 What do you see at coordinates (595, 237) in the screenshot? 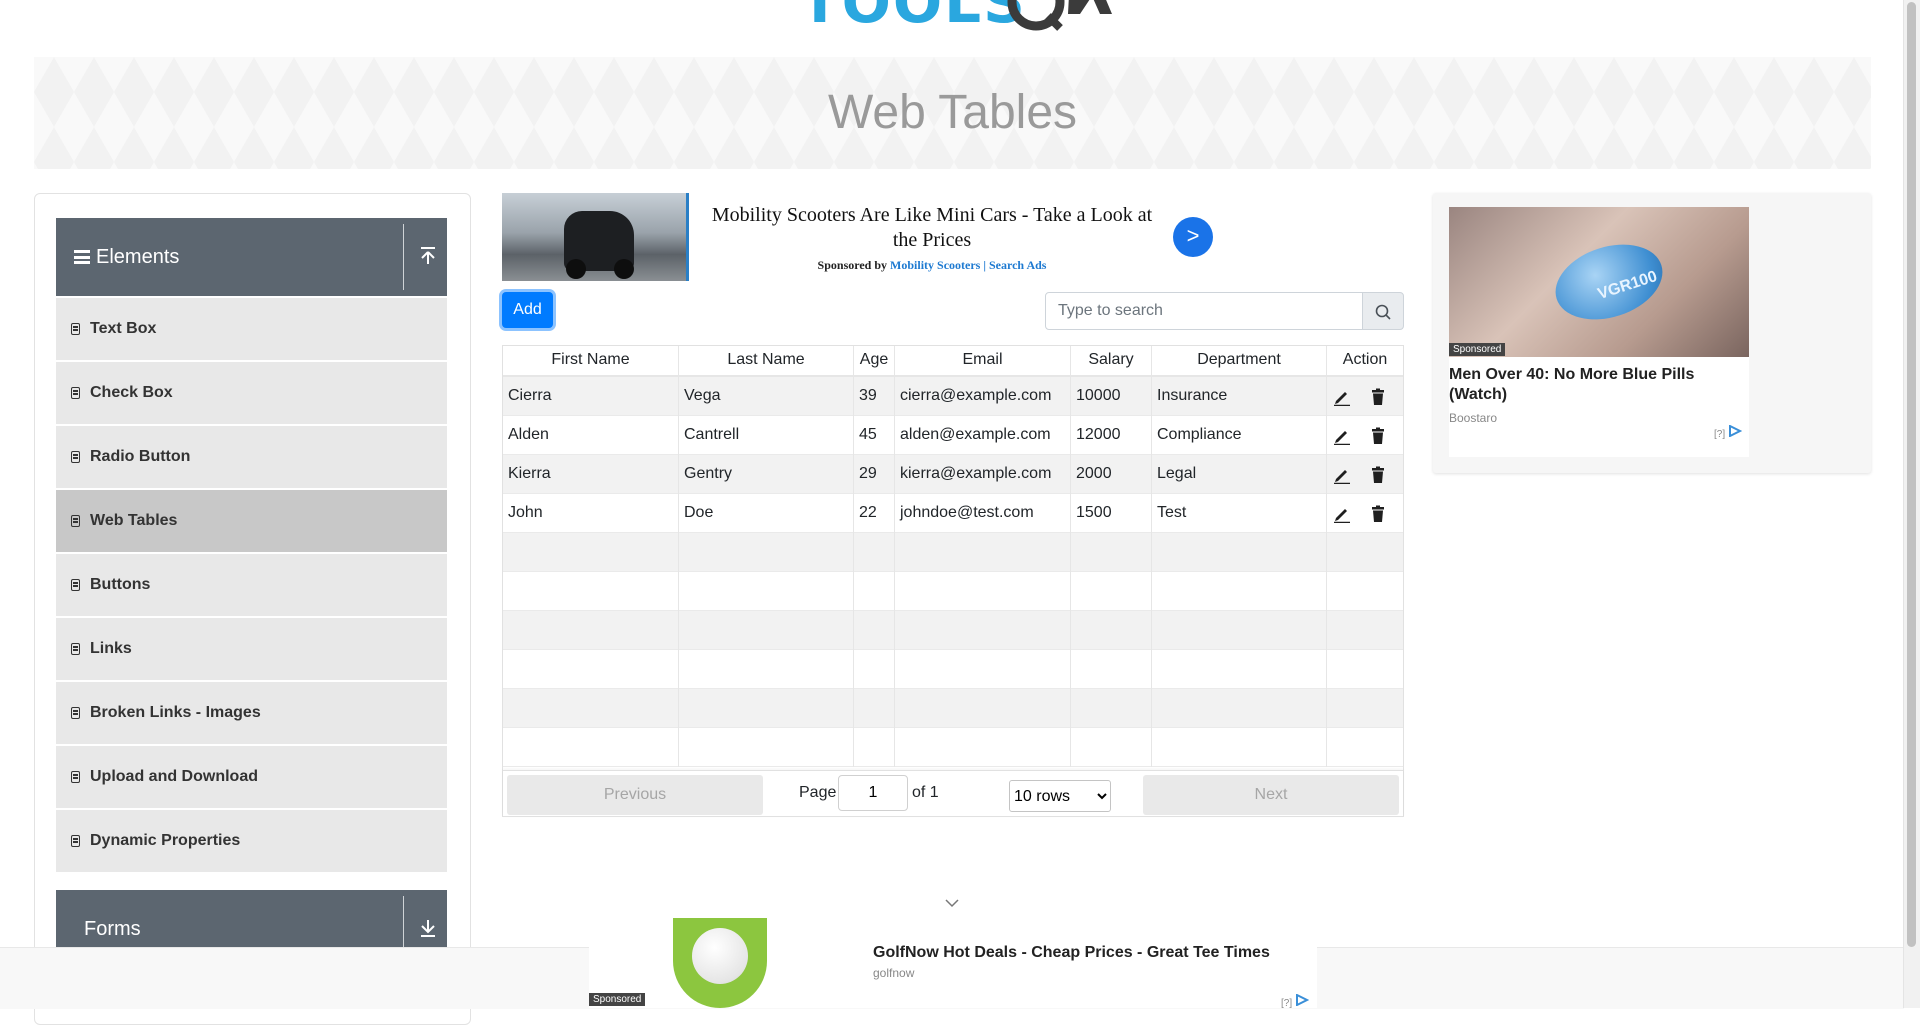
I see `ad-image` at bounding box center [595, 237].